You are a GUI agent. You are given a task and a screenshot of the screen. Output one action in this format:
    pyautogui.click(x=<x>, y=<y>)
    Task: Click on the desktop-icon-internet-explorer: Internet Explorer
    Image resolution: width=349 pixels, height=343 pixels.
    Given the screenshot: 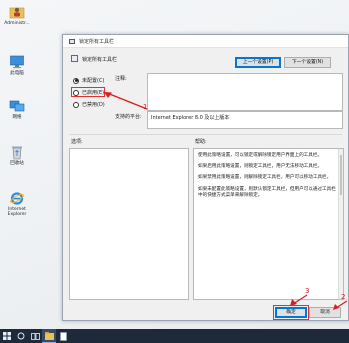 What is the action you would take?
    pyautogui.click(x=17, y=204)
    